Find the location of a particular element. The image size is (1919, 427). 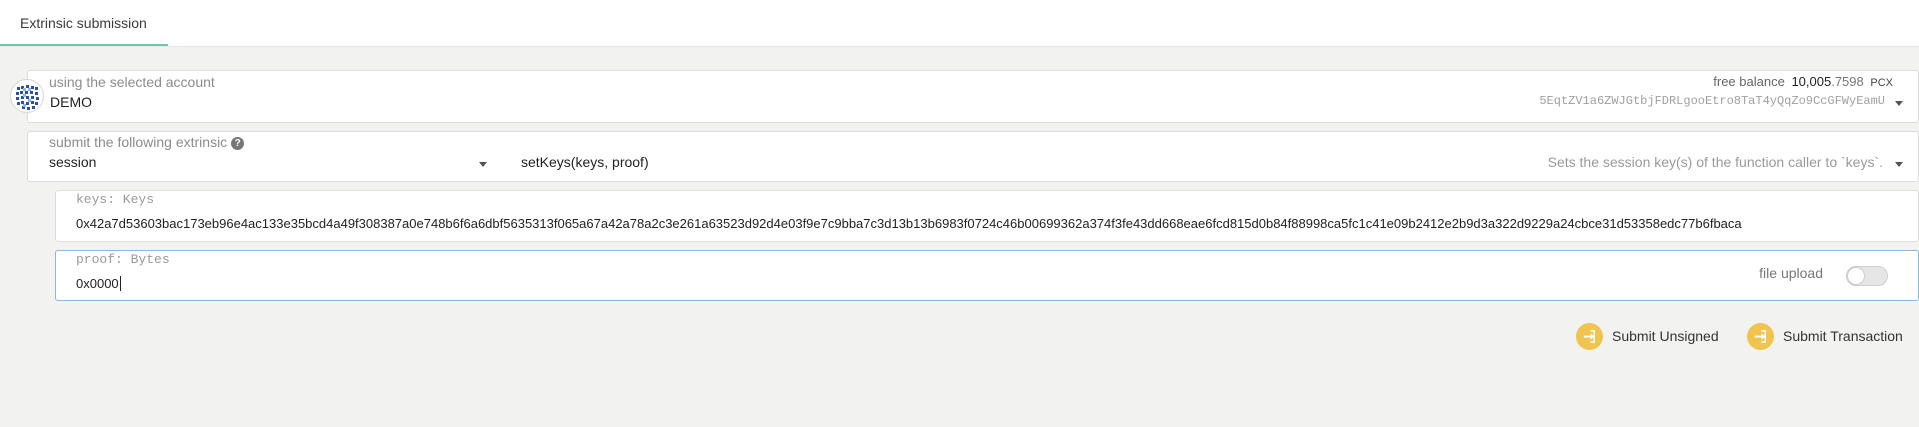

submit-unsigned-button: Submit Unsigned is located at coordinates (1647, 336).